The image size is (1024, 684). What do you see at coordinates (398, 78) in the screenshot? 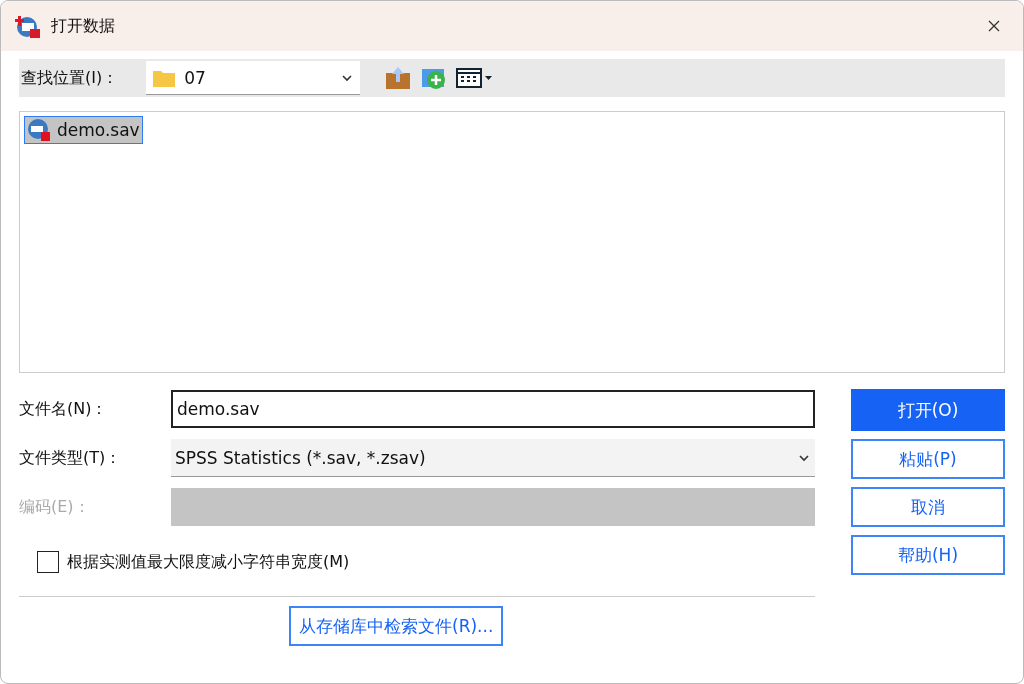
I see `up-folder-icon` at bounding box center [398, 78].